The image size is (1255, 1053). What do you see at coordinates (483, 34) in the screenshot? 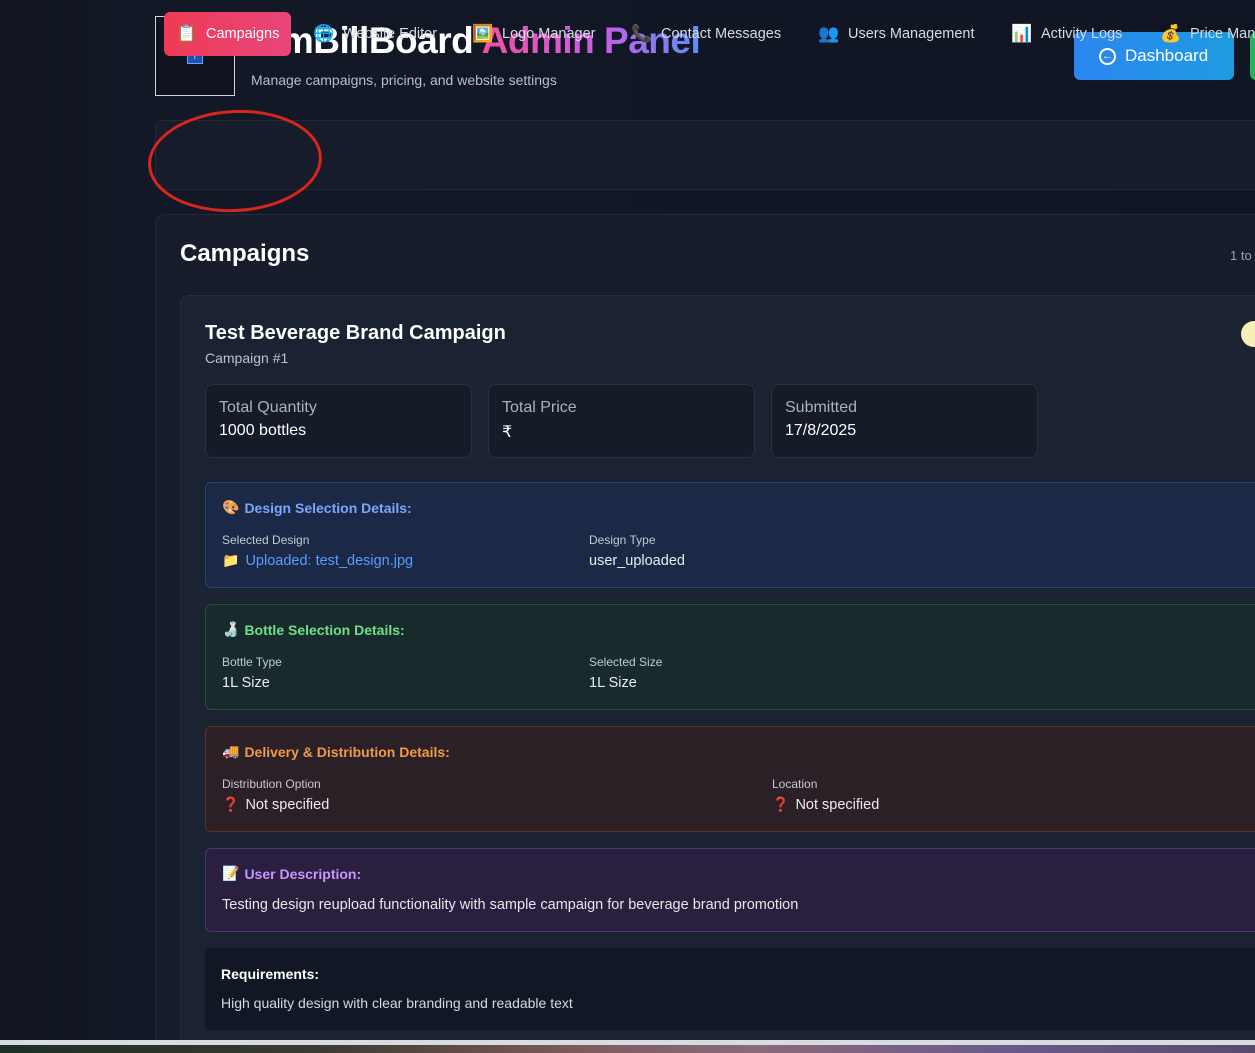
I see `picture-icon: 🖼️` at bounding box center [483, 34].